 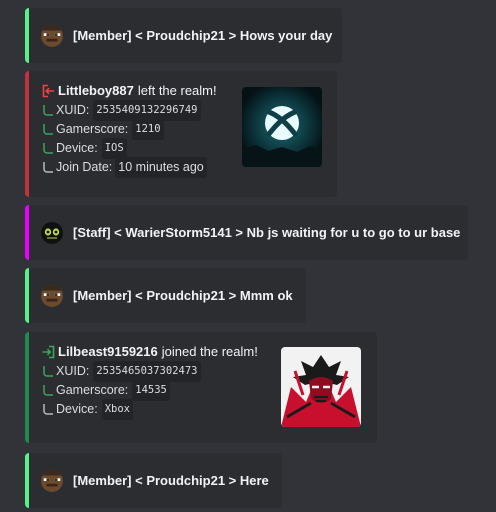 I want to click on chat-message: [Member] < Proudchip21 > Mmm ok, so click(x=165, y=295).